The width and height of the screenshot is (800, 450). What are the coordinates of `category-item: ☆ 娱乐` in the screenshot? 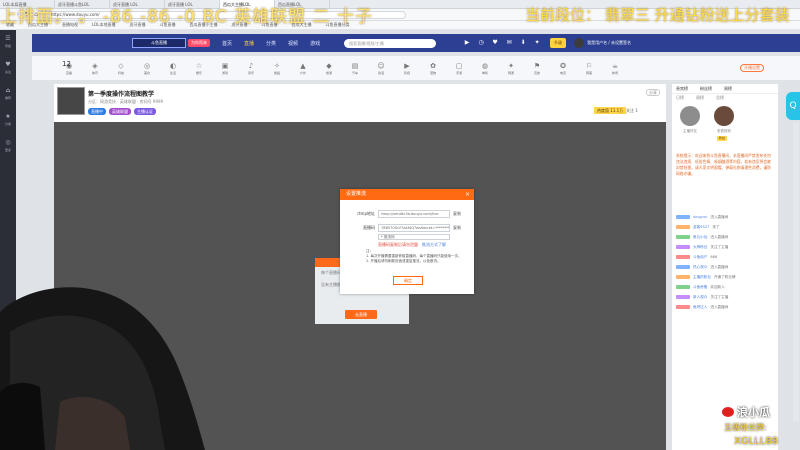 It's located at (199, 68).